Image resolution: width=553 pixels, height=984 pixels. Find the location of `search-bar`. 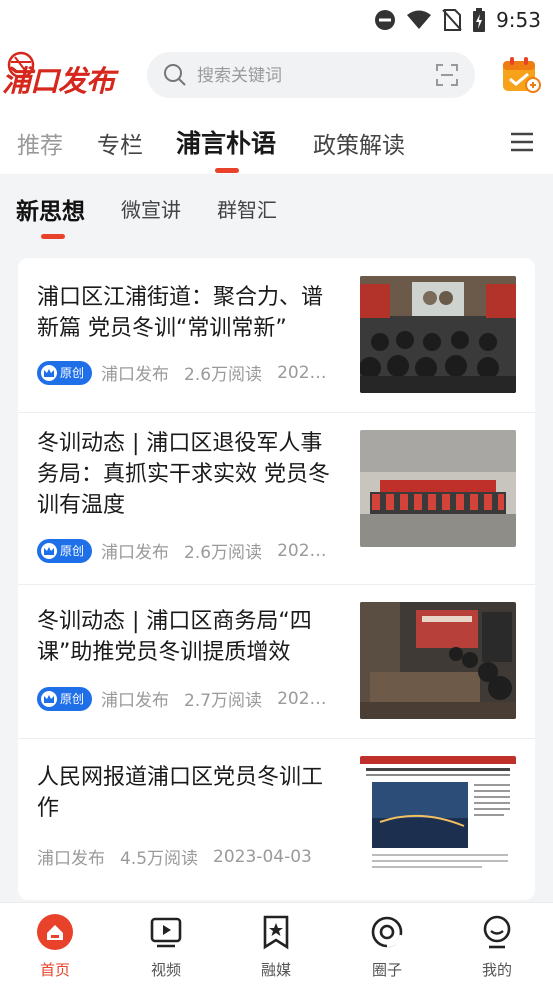

search-bar is located at coordinates (311, 75).